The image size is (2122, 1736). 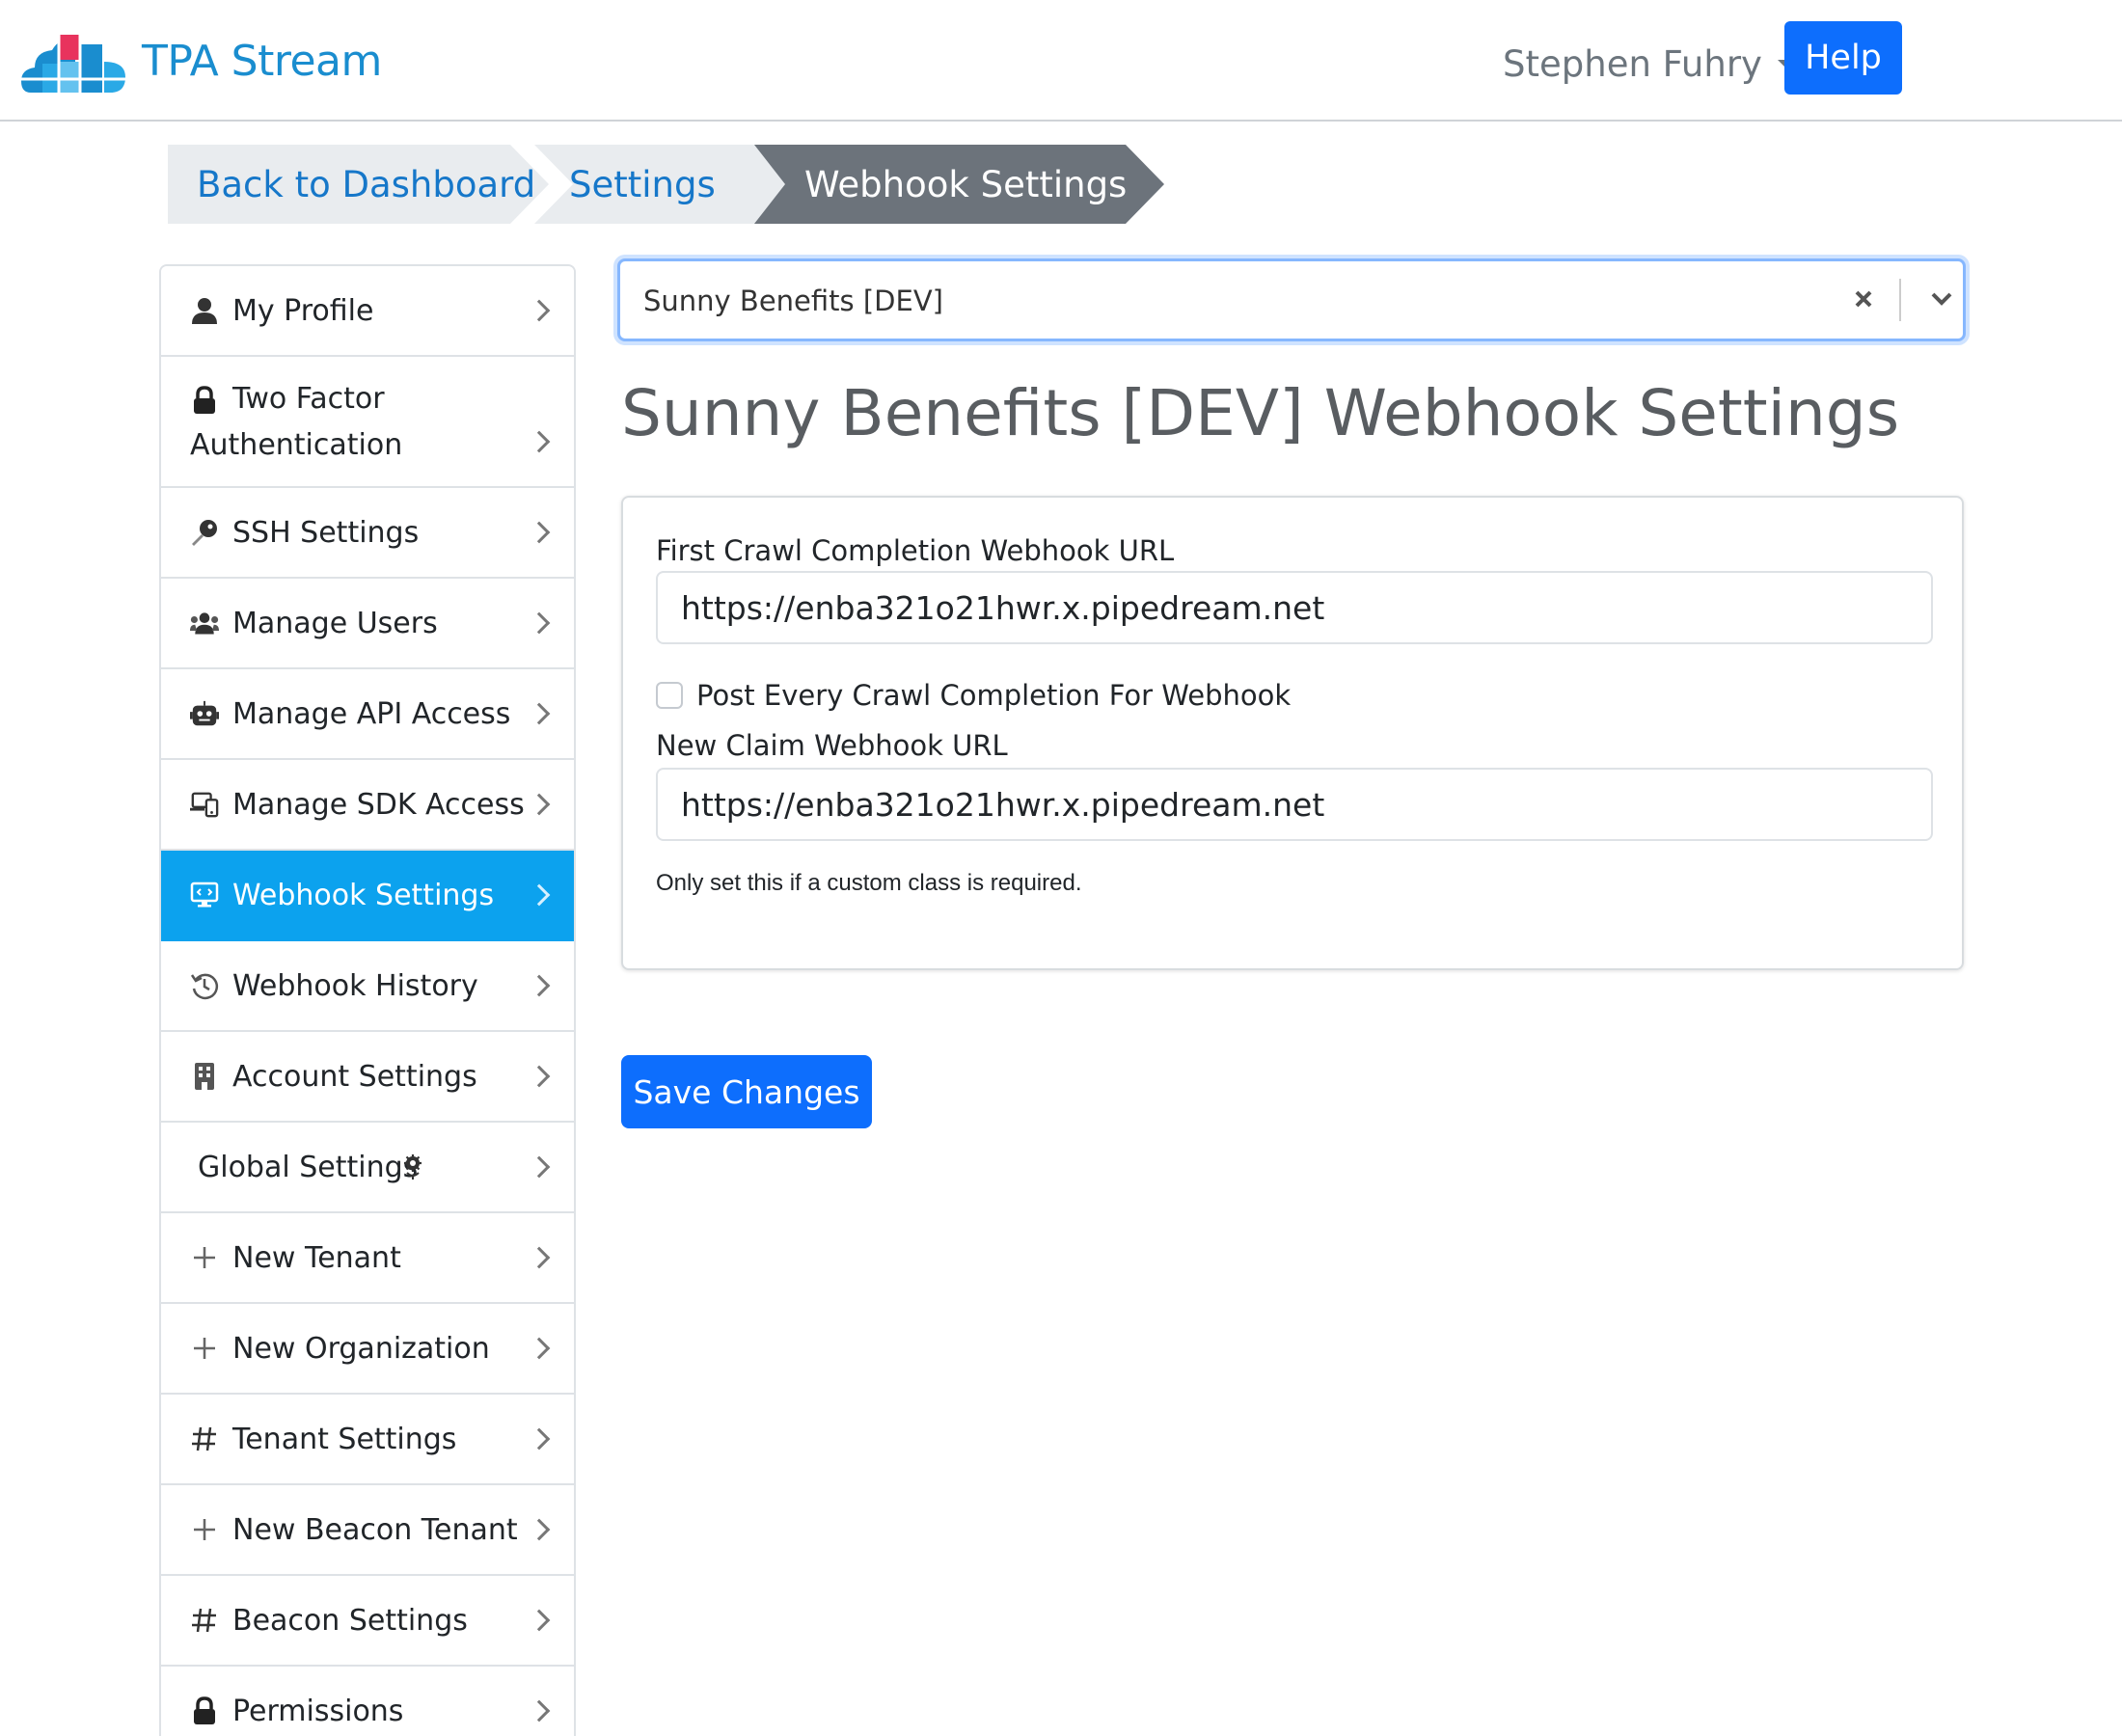 I want to click on sidebar-item-label: SSH Settings, so click(x=326, y=532).